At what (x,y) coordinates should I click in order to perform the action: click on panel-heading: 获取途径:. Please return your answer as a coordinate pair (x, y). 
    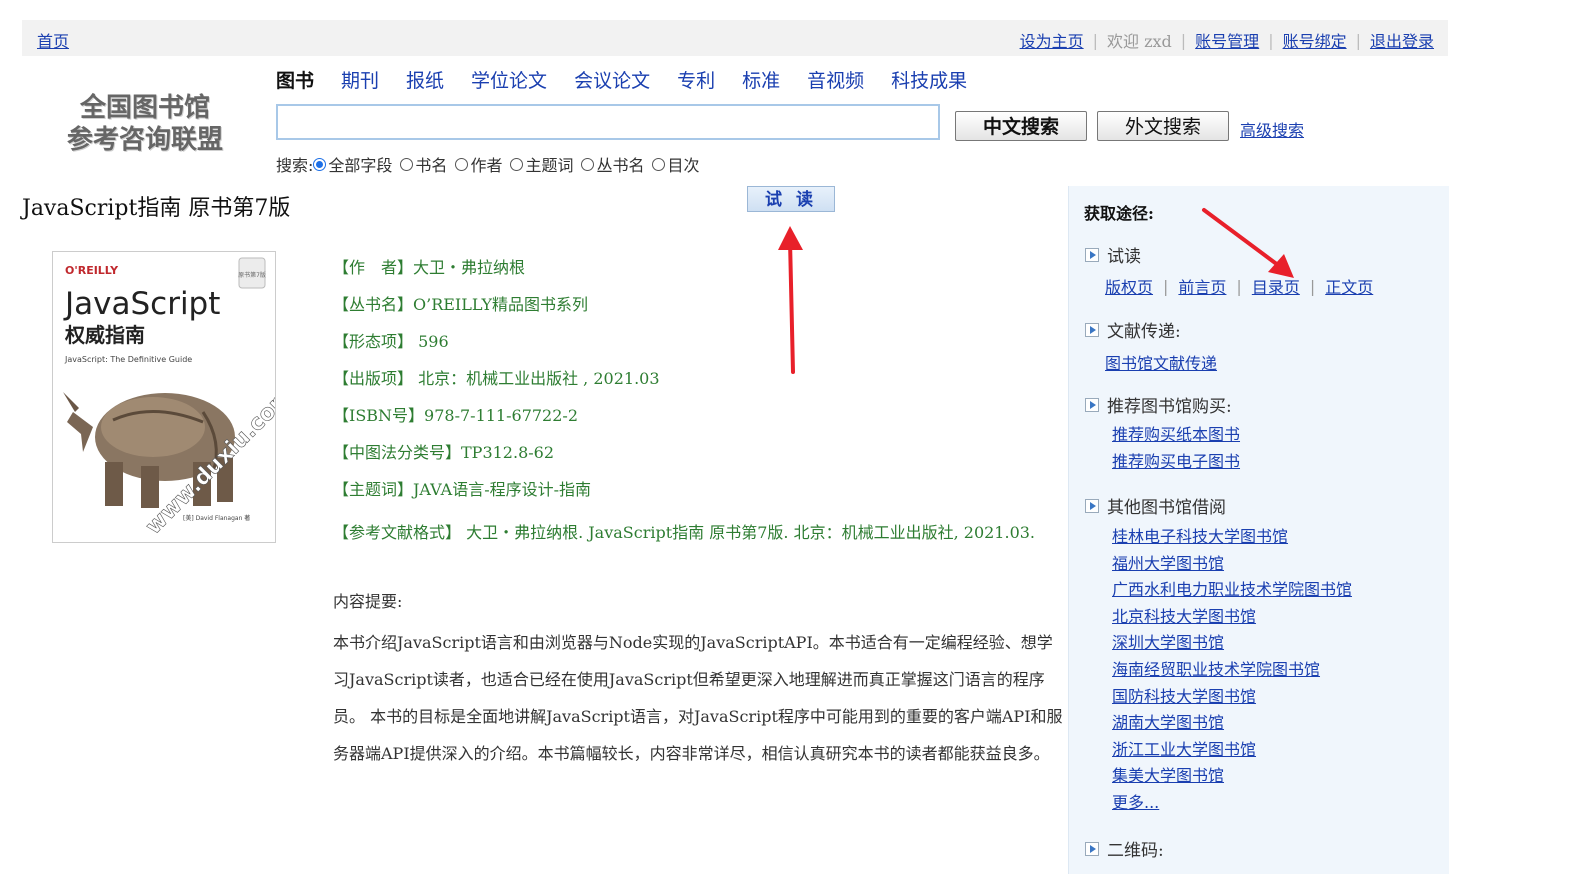
    Looking at the image, I should click on (1119, 213).